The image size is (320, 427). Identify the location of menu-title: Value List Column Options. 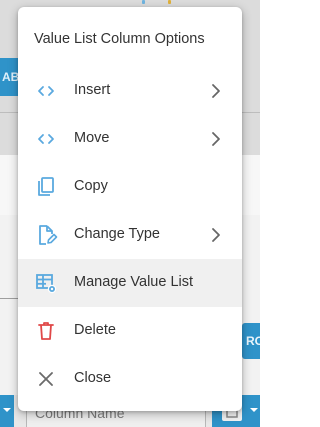
(119, 39).